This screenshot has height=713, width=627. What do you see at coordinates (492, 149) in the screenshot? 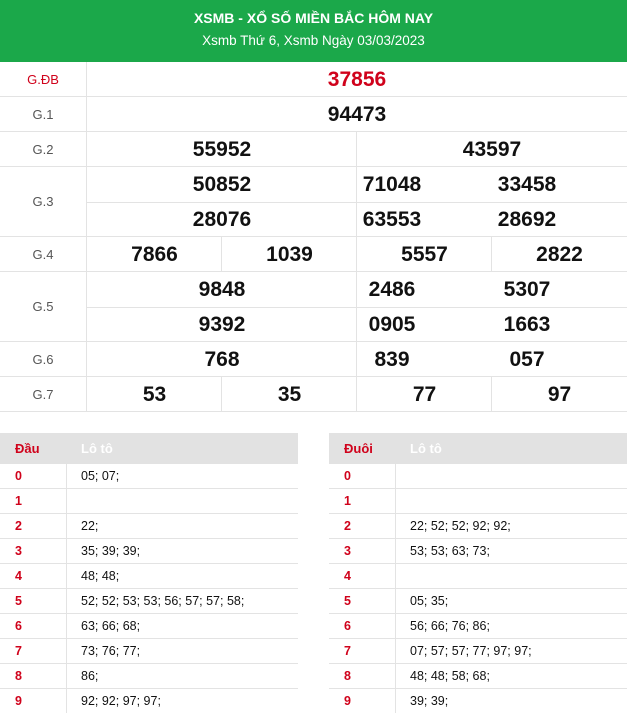
I see `prize-number: 43597` at bounding box center [492, 149].